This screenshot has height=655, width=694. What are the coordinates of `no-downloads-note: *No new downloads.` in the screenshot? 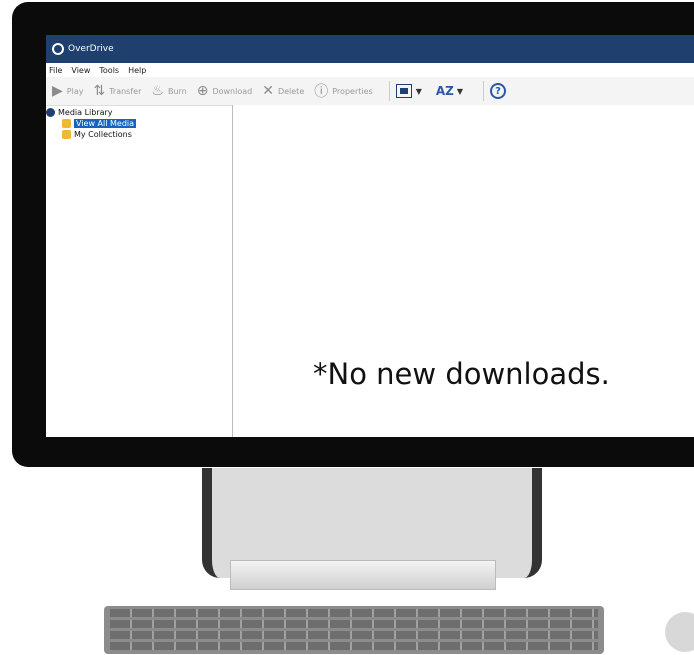 It's located at (461, 374).